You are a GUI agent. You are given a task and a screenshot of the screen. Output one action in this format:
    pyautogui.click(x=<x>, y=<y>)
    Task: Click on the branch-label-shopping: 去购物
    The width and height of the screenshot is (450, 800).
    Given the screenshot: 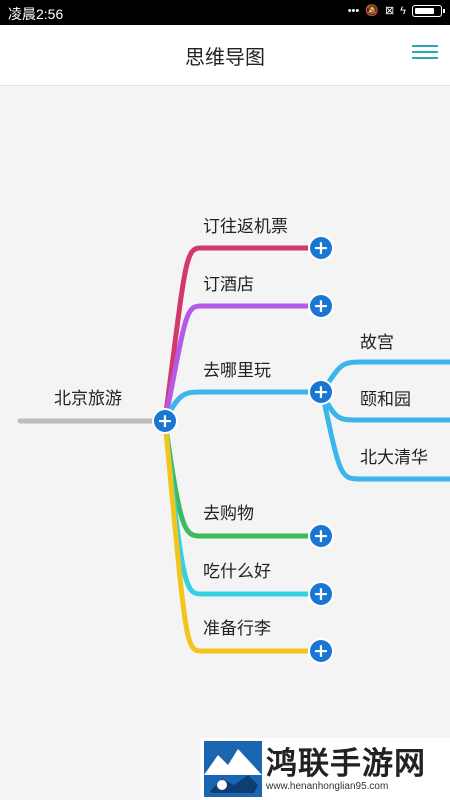 What is the action you would take?
    pyautogui.click(x=228, y=511)
    